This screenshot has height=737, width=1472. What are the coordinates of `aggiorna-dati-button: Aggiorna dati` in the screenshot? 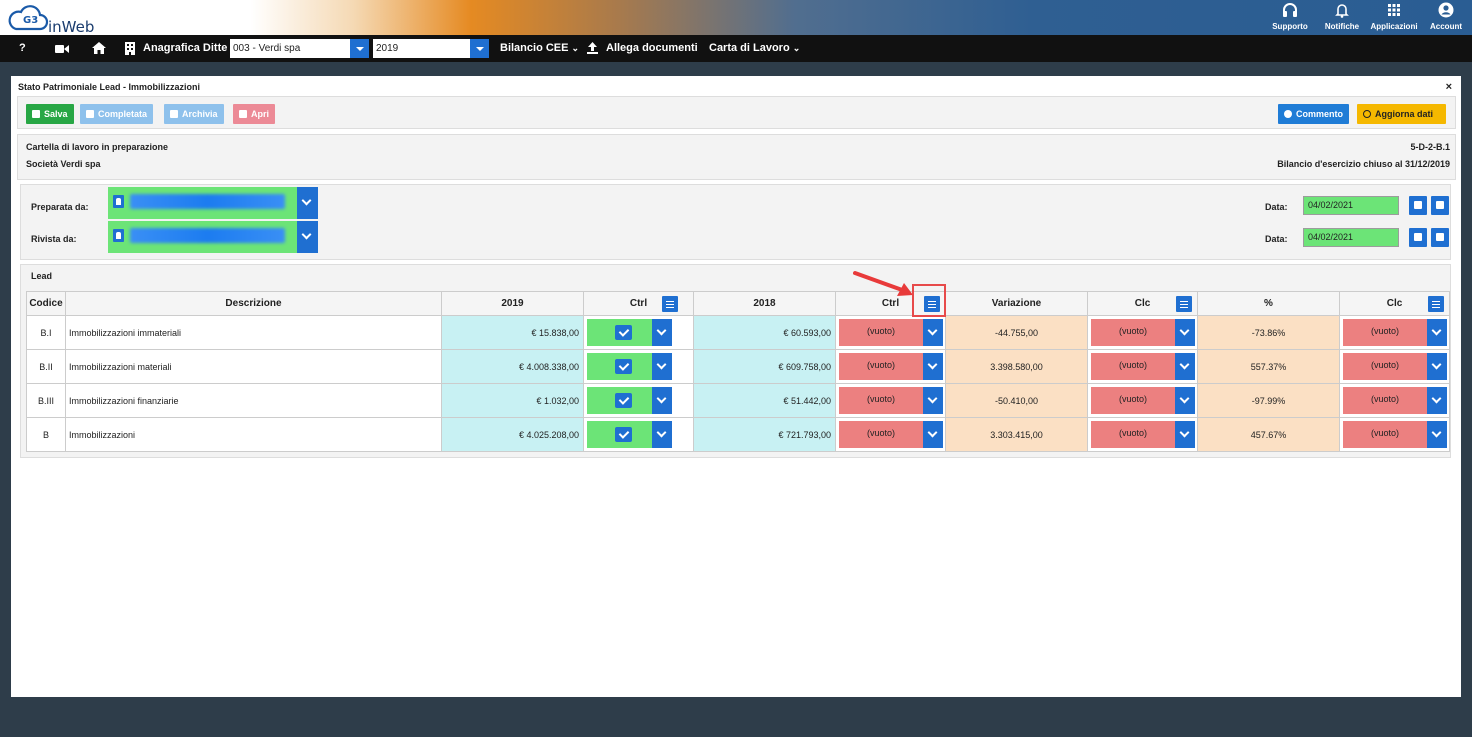 It's located at (1401, 114).